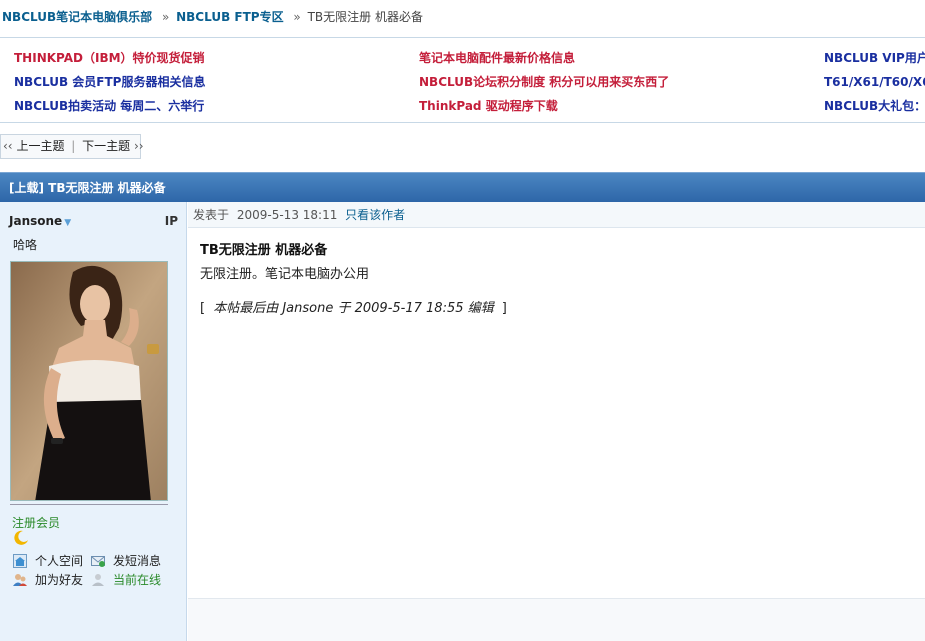  I want to click on user-role: 注册会员, so click(36, 523).